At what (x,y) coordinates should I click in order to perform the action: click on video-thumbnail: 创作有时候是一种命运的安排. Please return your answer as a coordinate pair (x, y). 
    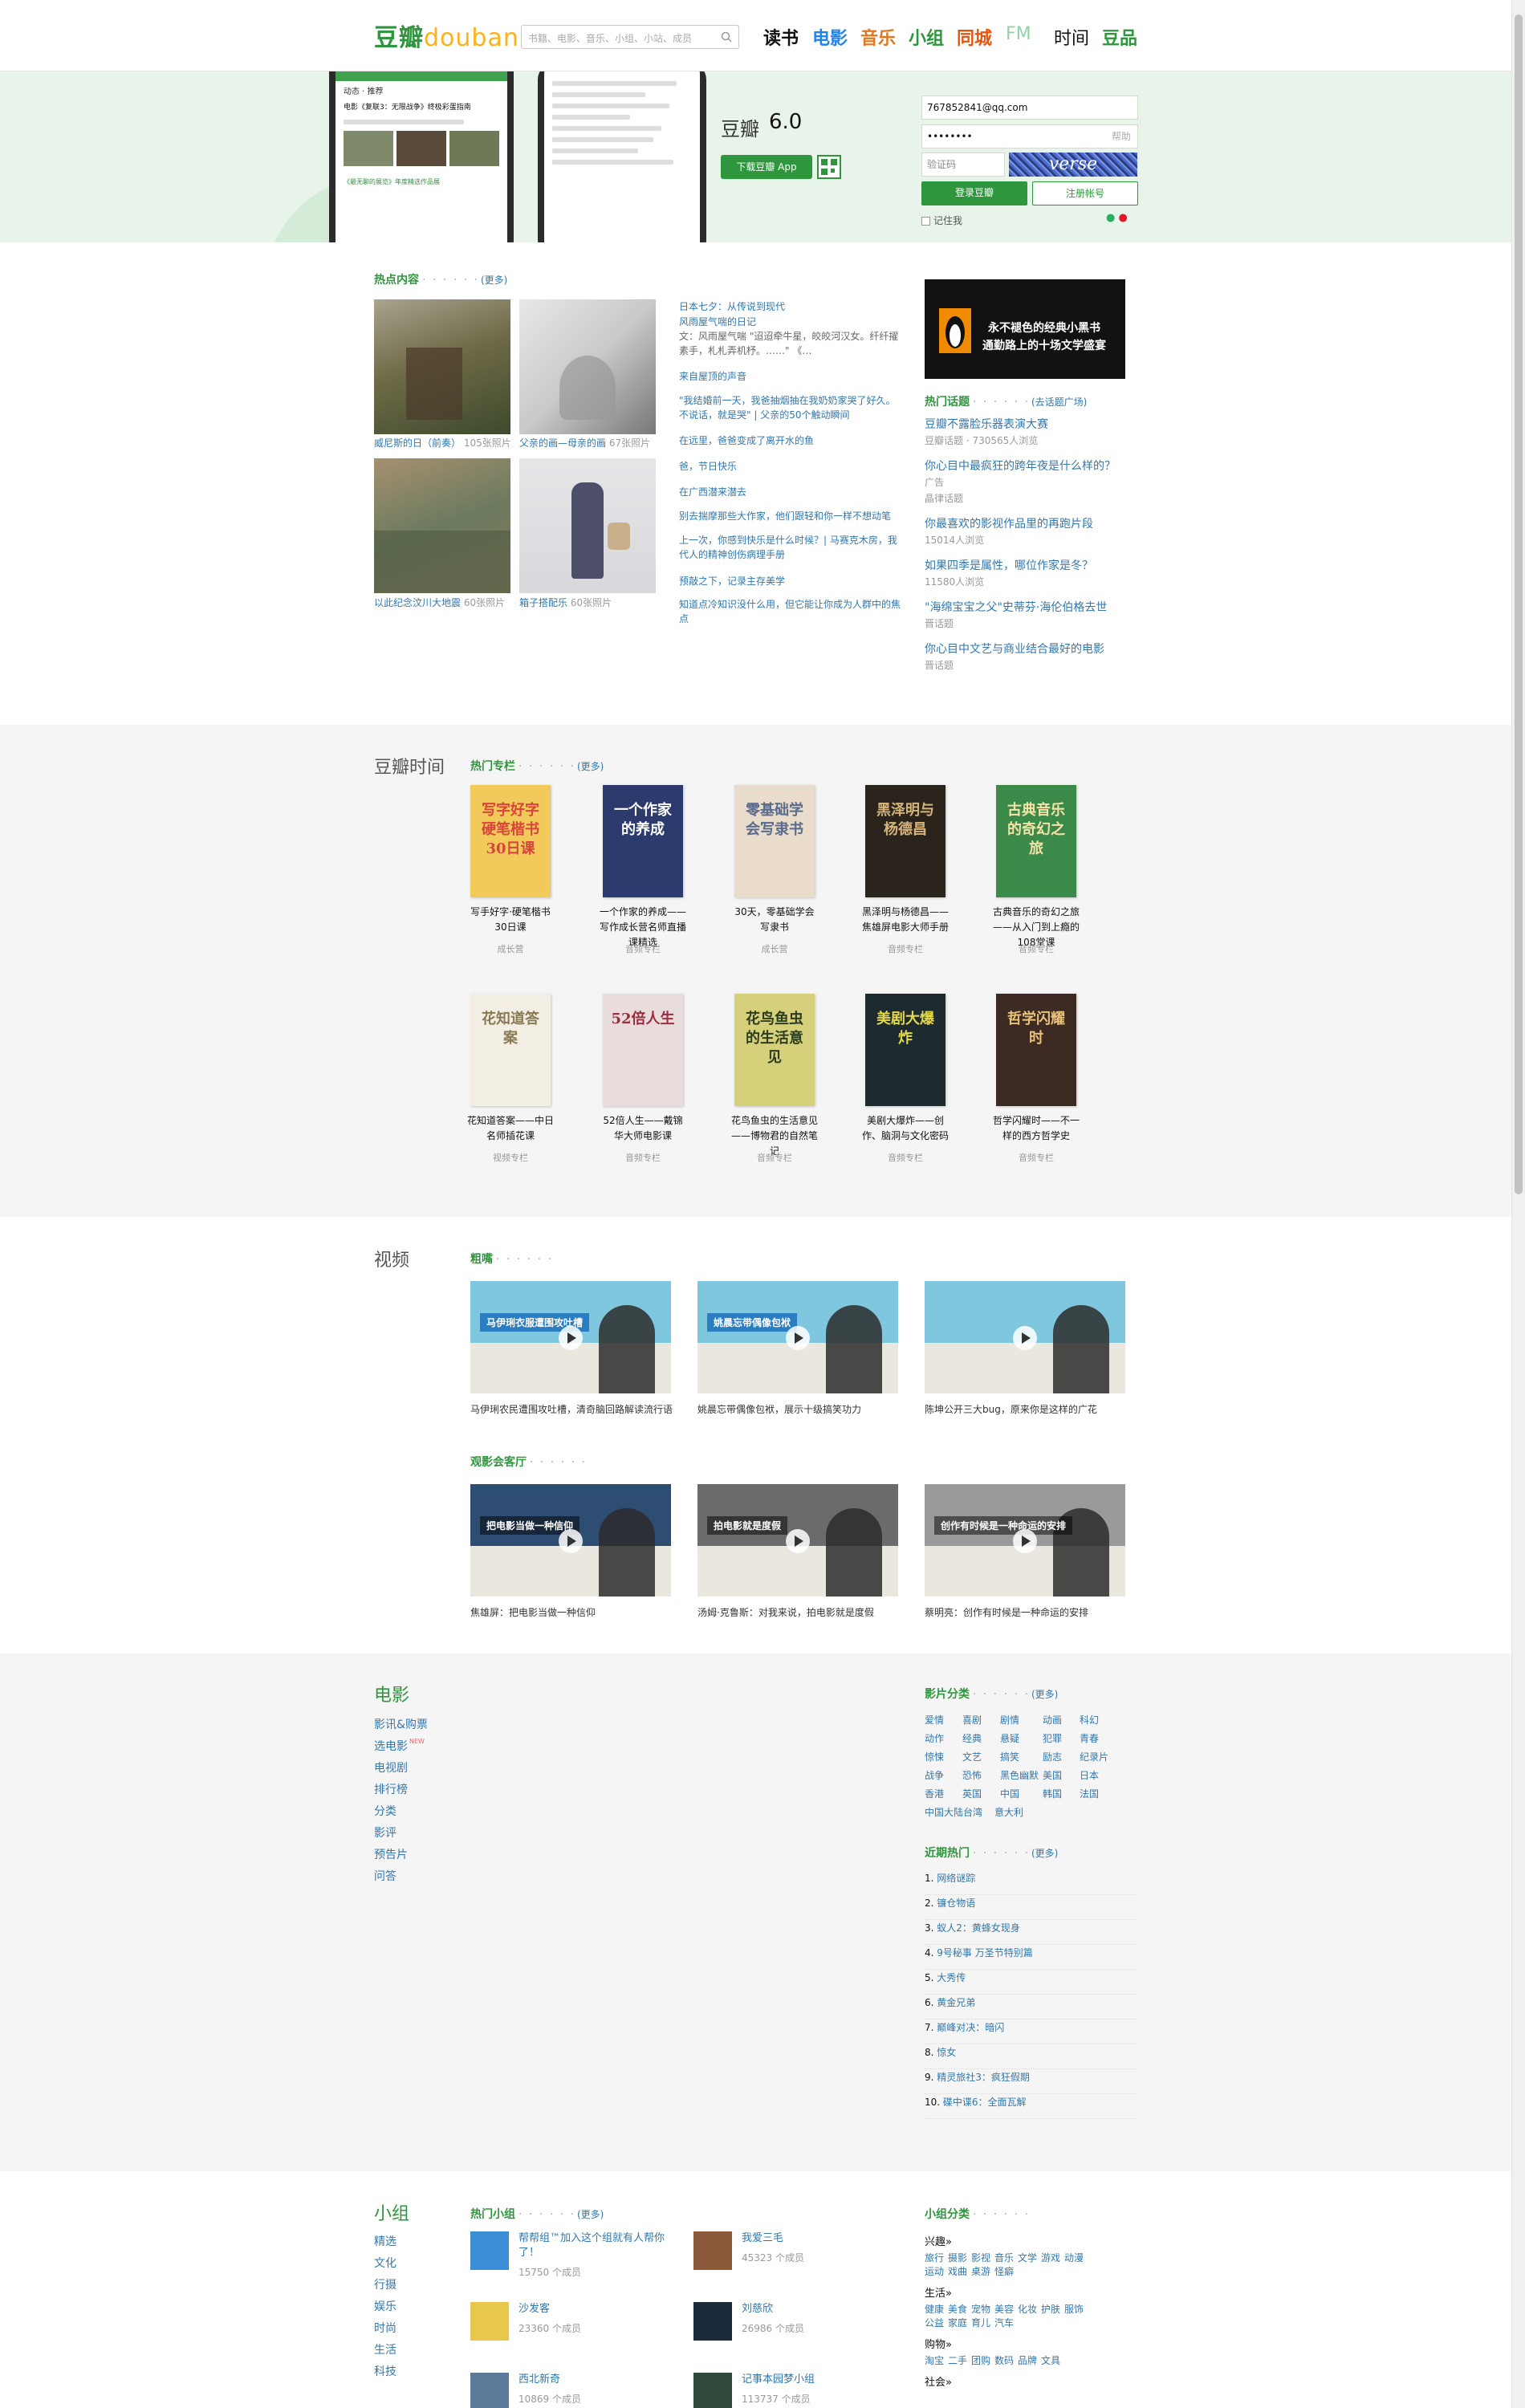
    Looking at the image, I should click on (1025, 1540).